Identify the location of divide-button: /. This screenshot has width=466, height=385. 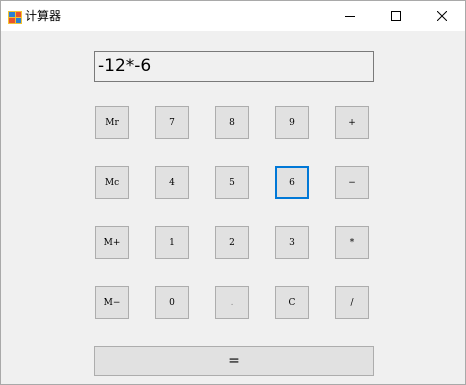
(352, 302).